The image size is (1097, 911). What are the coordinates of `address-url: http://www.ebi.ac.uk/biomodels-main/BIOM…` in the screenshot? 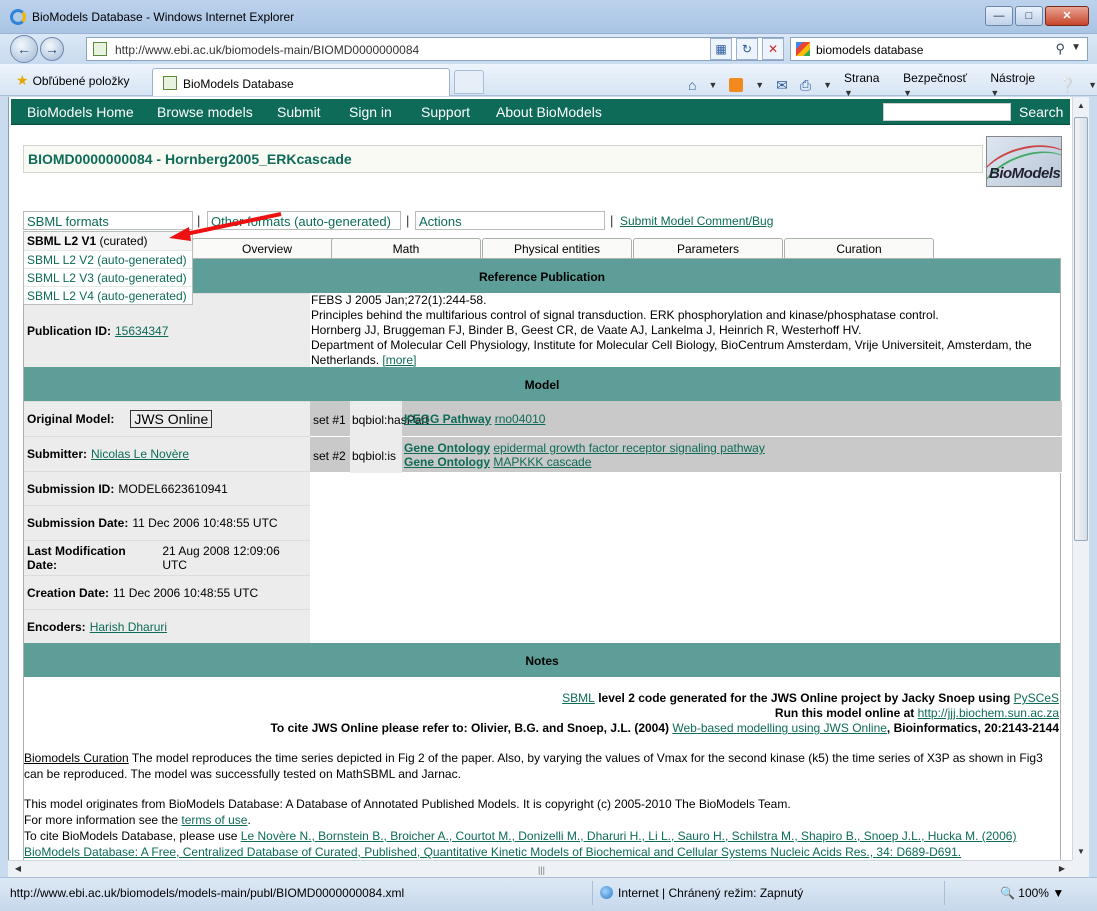 It's located at (267, 50).